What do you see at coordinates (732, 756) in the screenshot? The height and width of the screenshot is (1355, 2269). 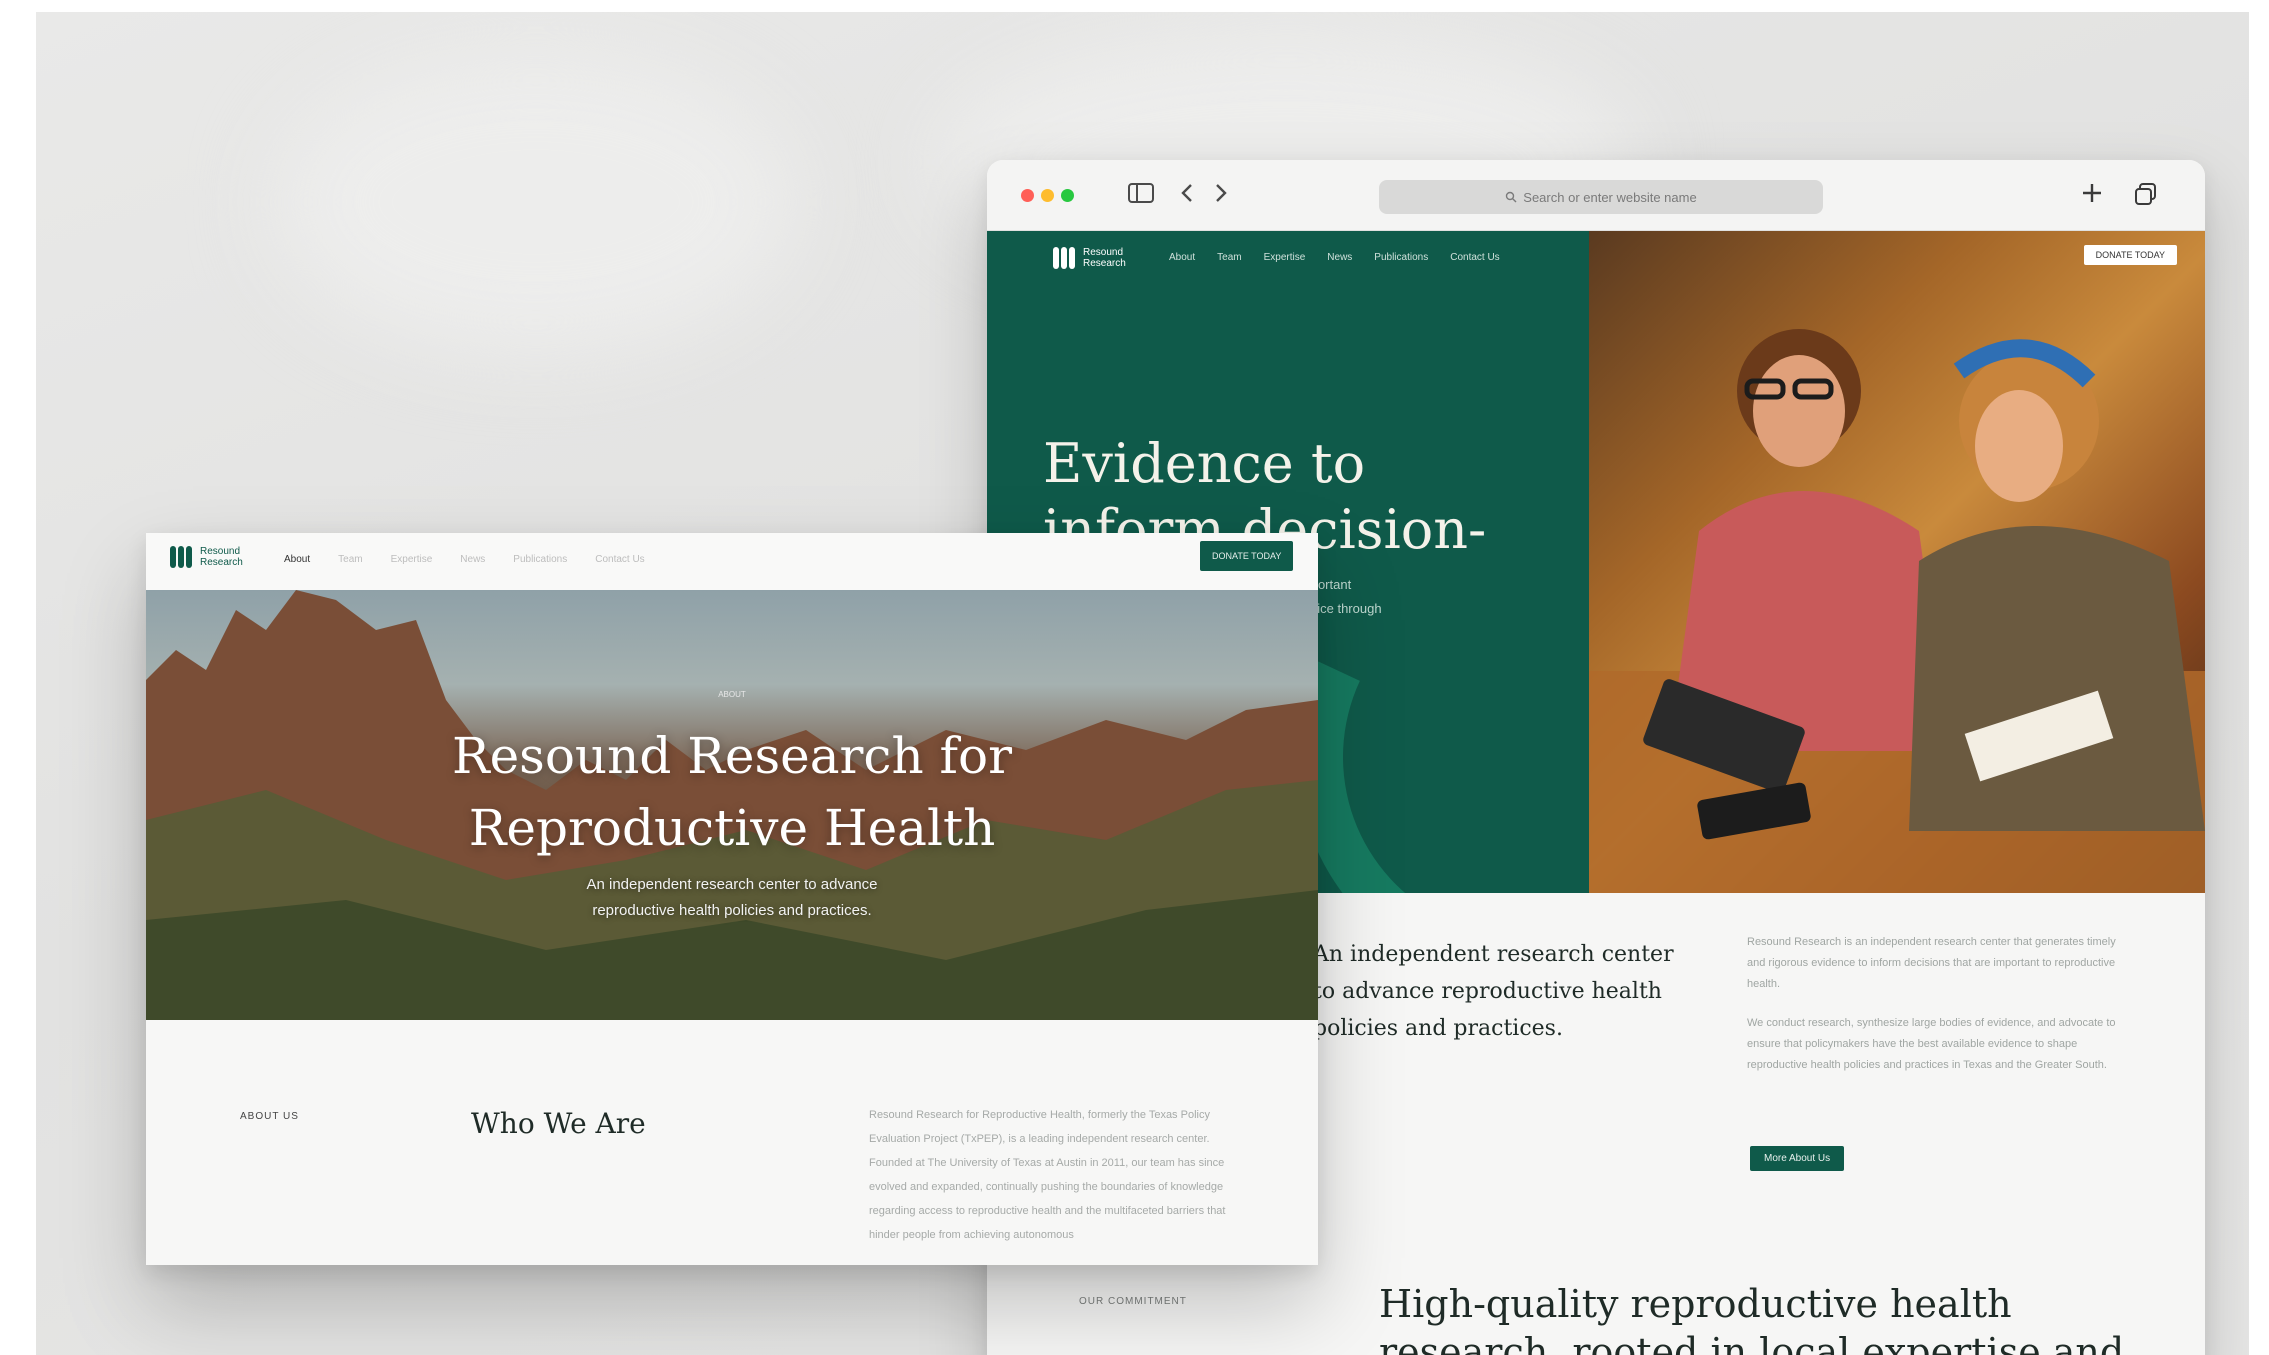 I see `hero-title-line1: Resound Research for` at bounding box center [732, 756].